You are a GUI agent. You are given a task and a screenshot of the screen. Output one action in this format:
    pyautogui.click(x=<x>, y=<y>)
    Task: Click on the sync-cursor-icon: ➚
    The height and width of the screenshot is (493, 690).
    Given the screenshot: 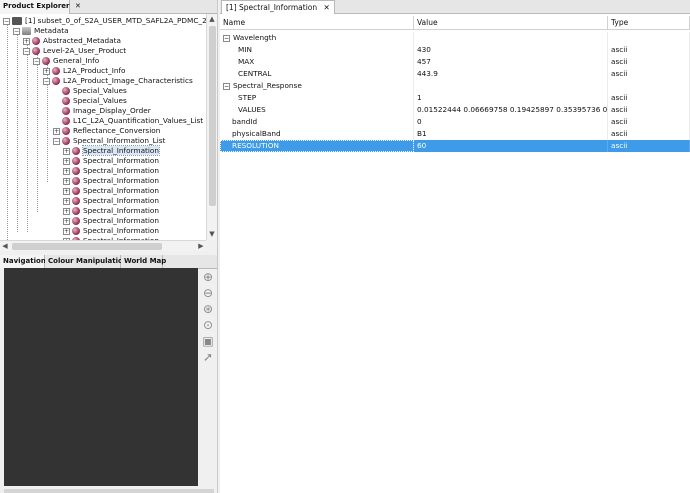 What is the action you would take?
    pyautogui.click(x=208, y=357)
    